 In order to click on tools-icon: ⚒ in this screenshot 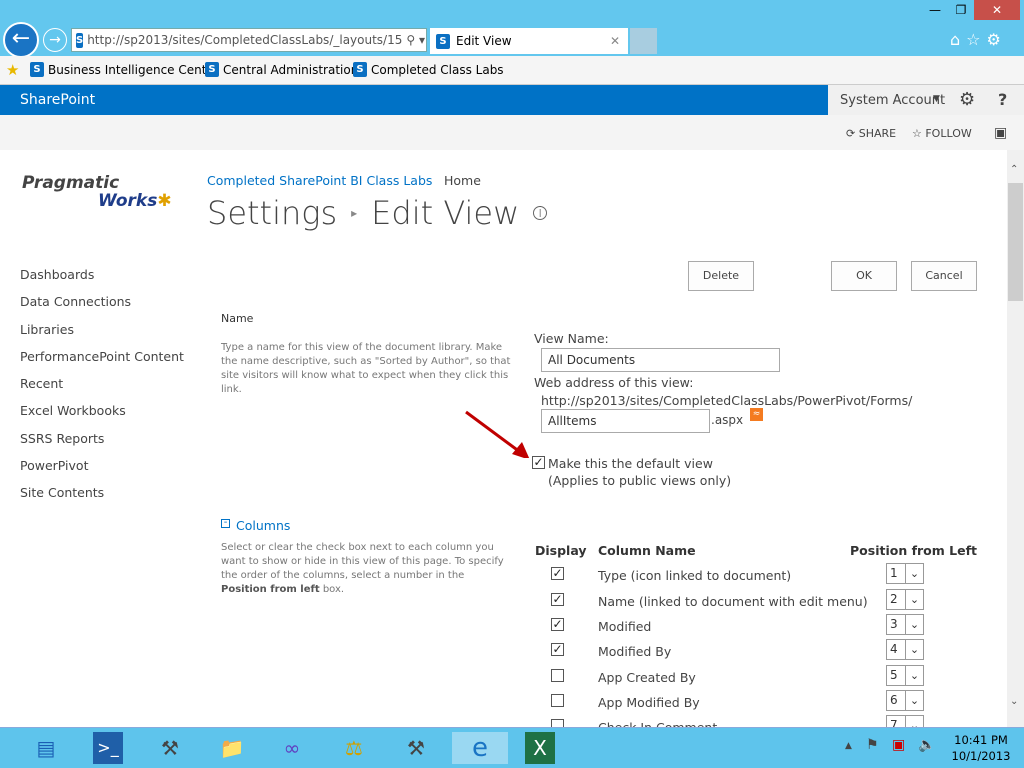, I will do `click(170, 748)`.